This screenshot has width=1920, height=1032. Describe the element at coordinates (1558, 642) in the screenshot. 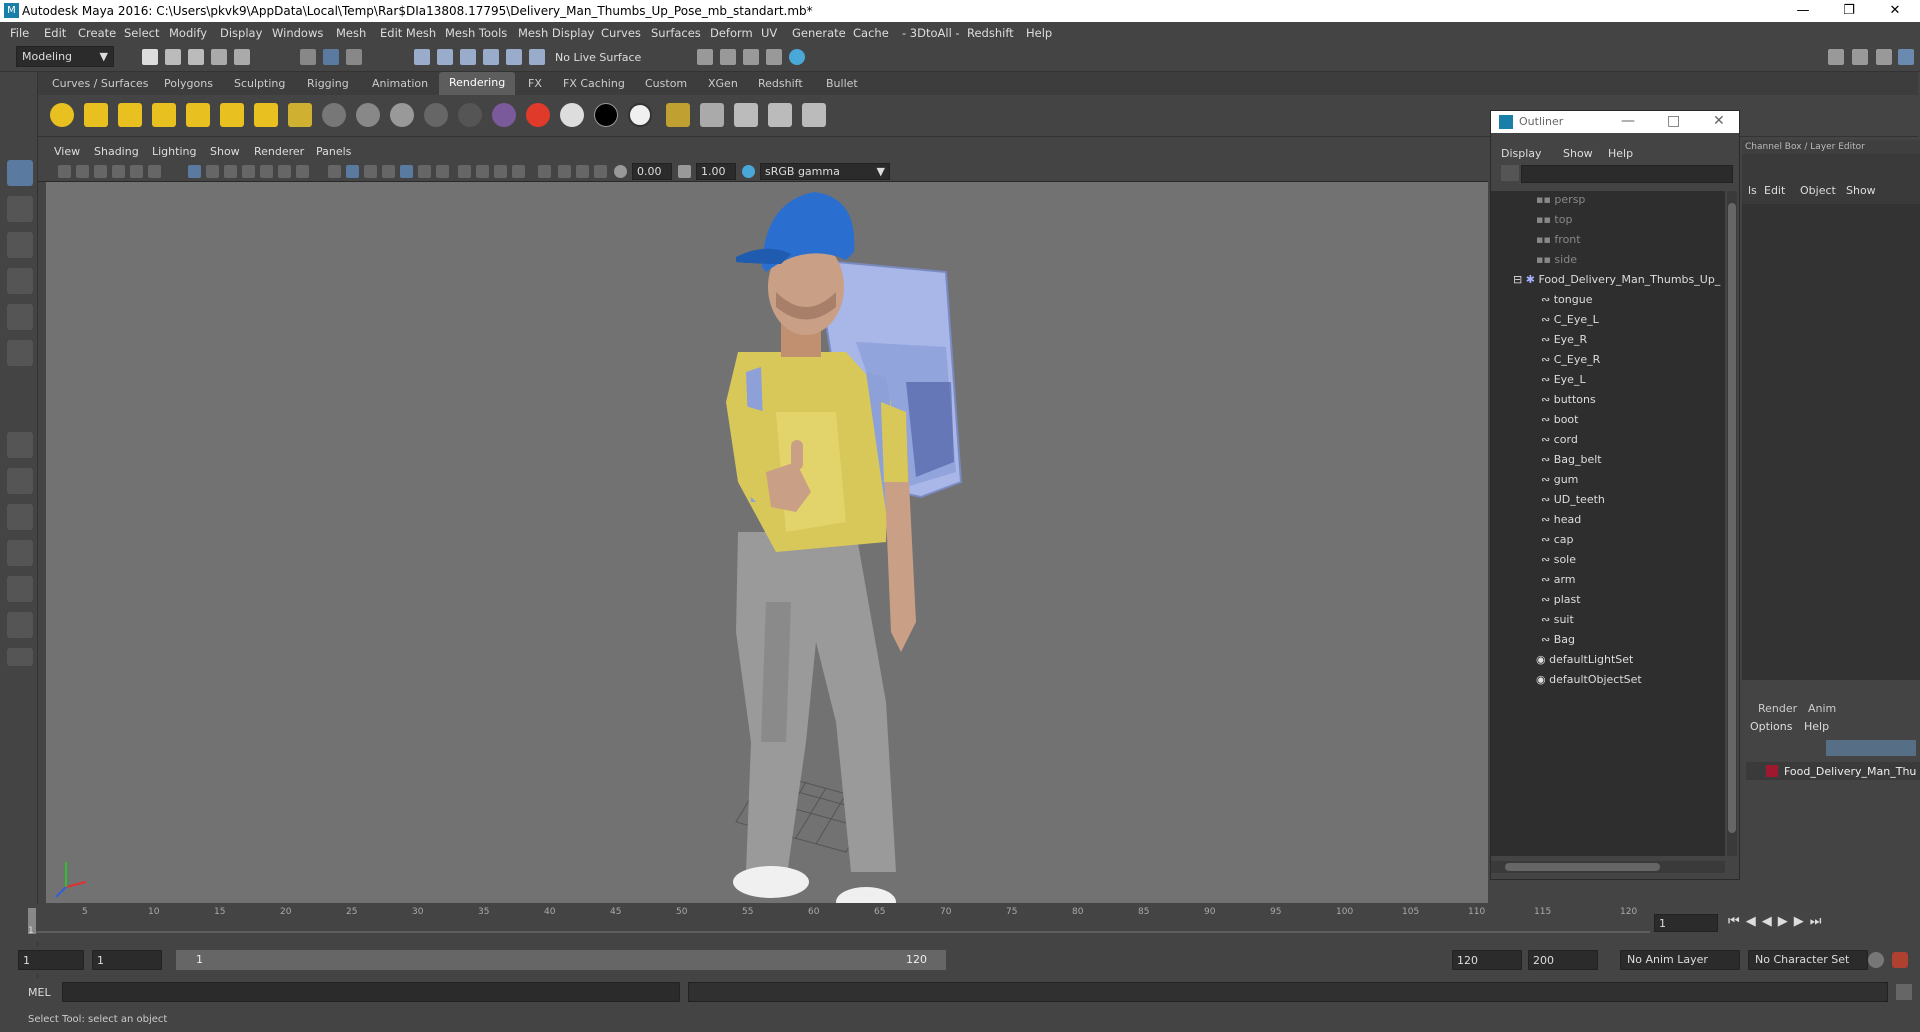

I see `list-item: ∾ Bag` at that location.